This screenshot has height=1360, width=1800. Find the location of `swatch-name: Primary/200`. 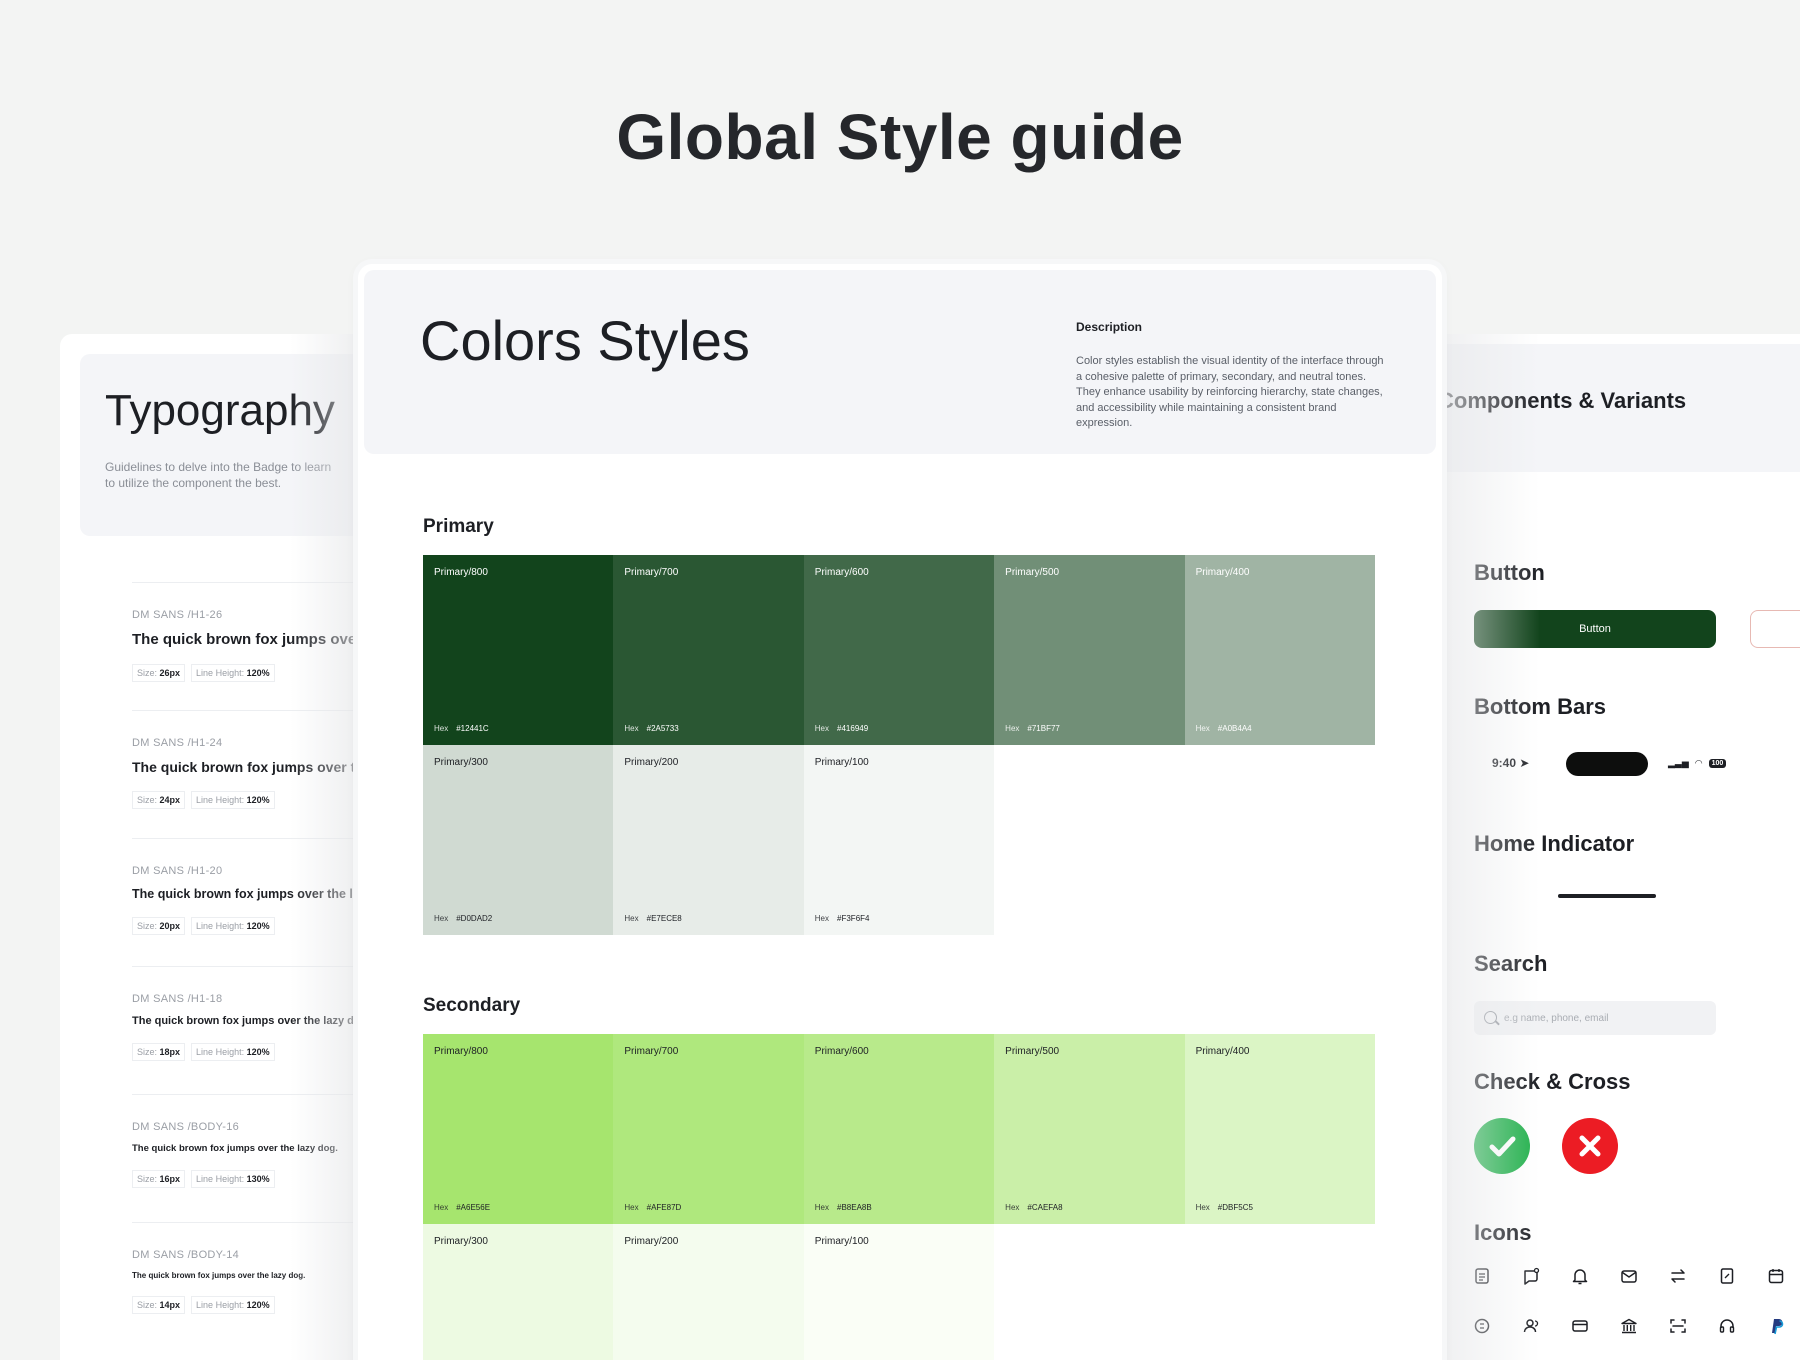

swatch-name: Primary/200 is located at coordinates (651, 1241).